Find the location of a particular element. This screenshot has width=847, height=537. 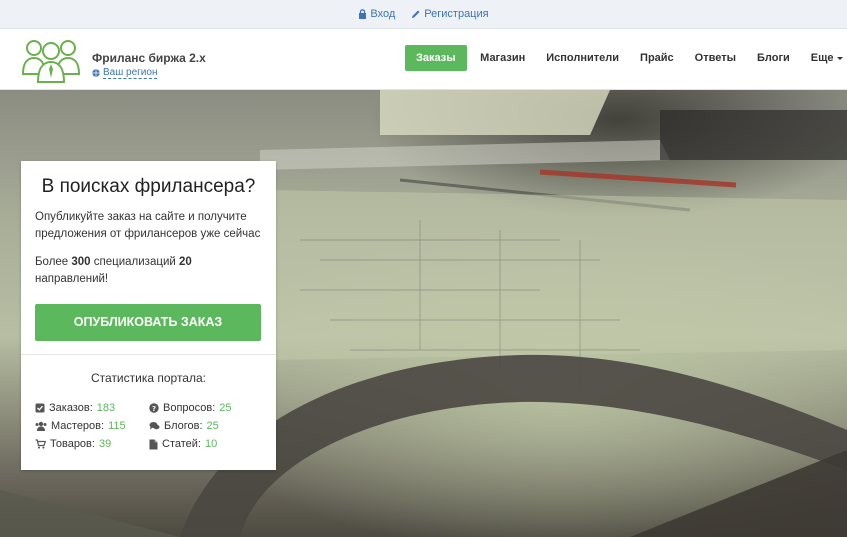

directions-count: 20 is located at coordinates (185, 262).